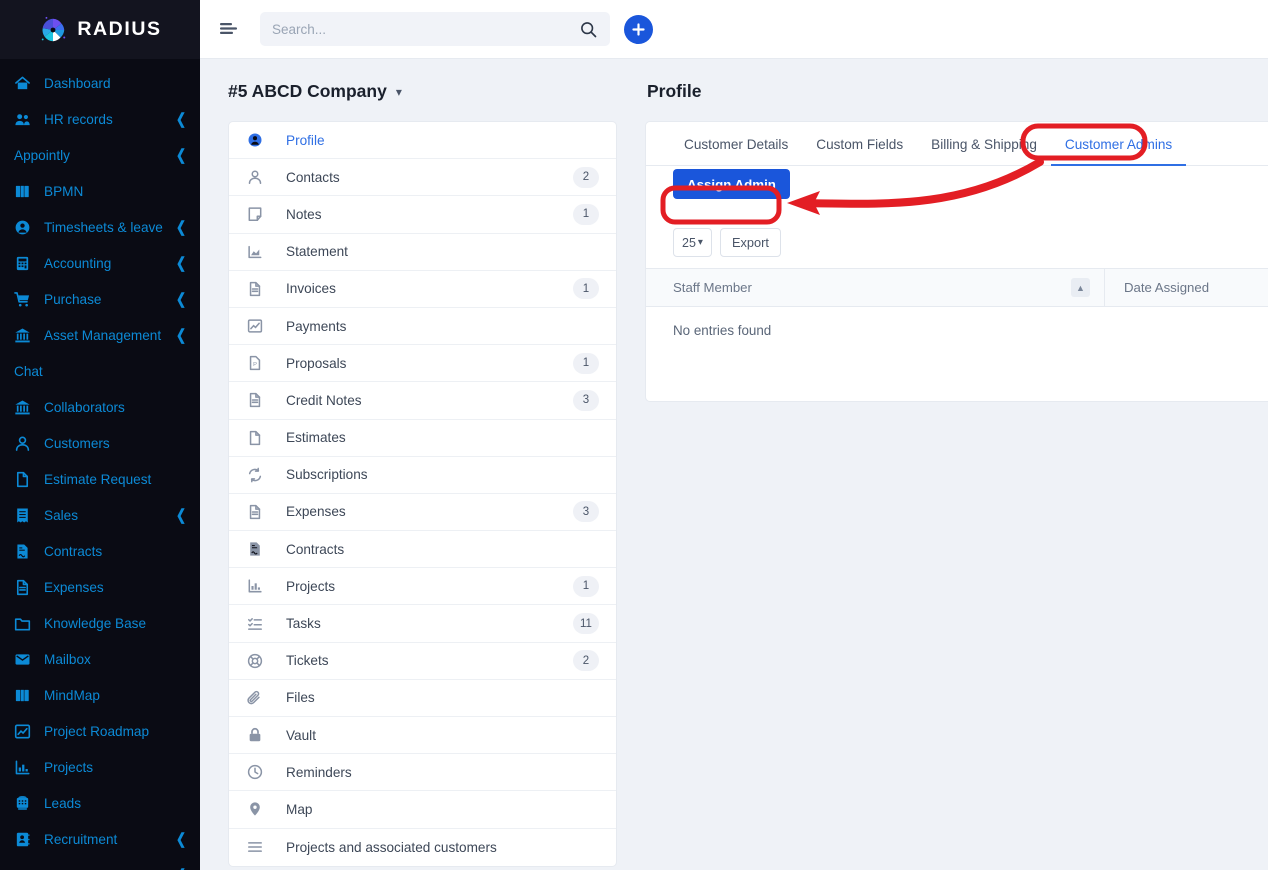 The image size is (1268, 870). Describe the element at coordinates (1186, 287) in the screenshot. I see `column-header-date-assigned: Date Assigned` at that location.